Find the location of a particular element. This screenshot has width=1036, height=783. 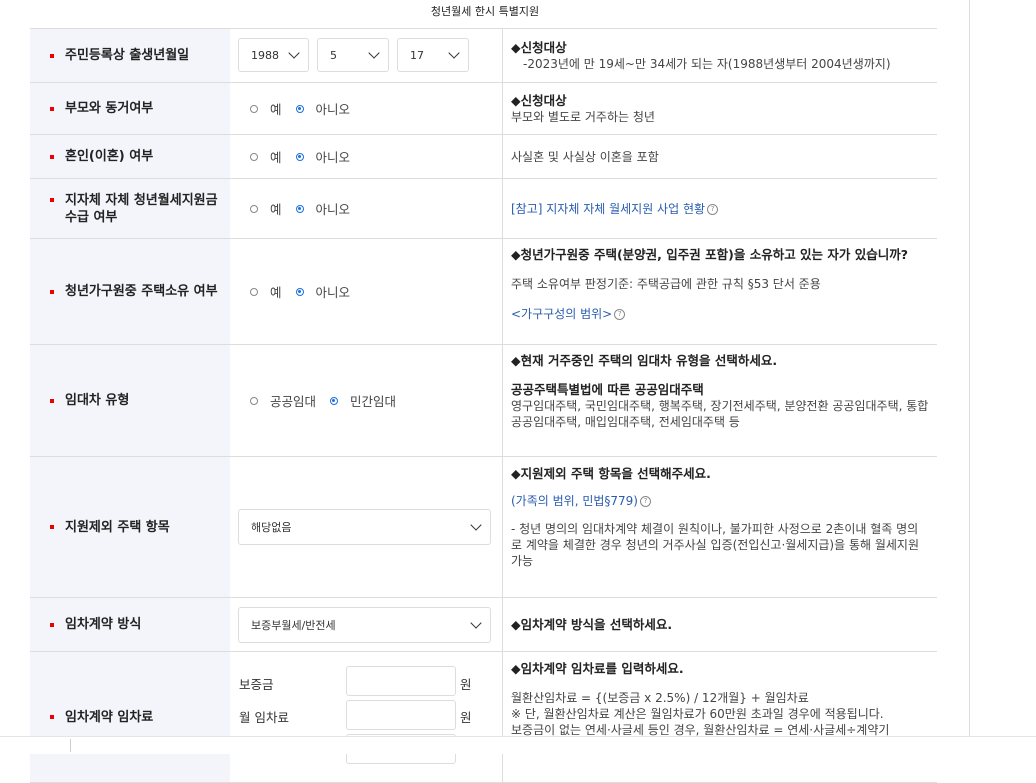

birth-day-select: 17 is located at coordinates (433, 55).